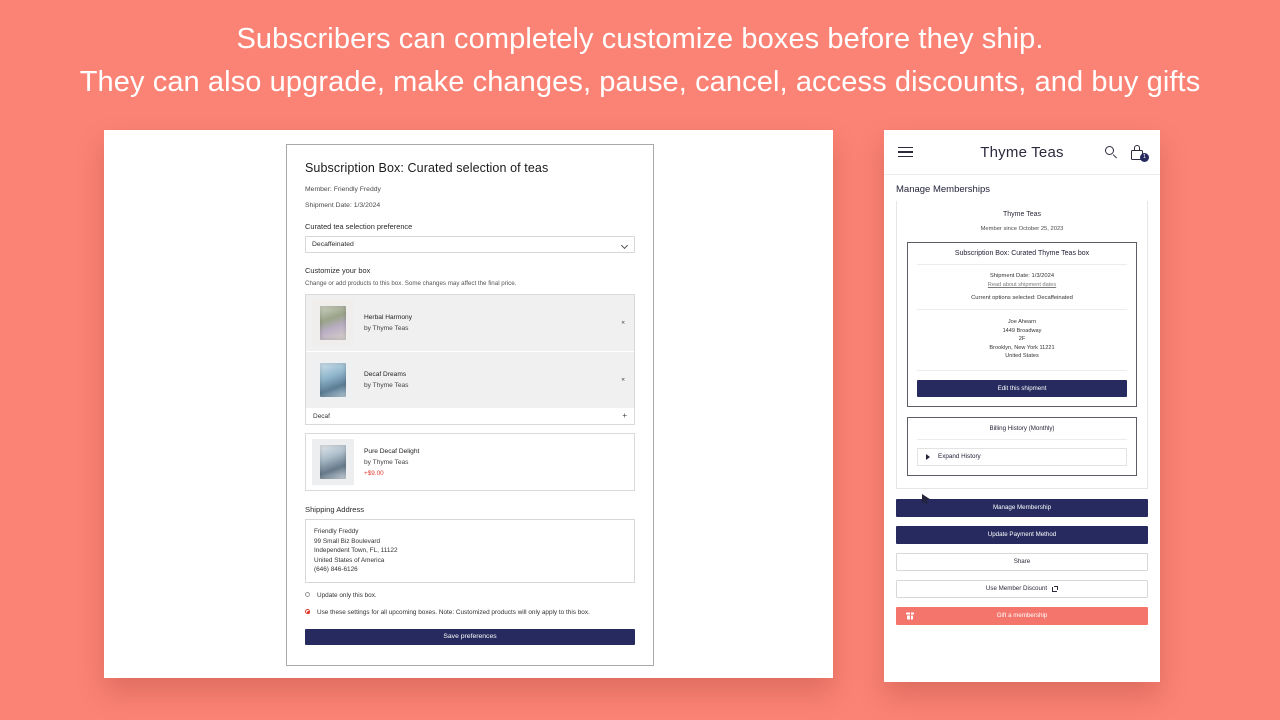  I want to click on billing-history-title: Billing History (Monthly), so click(1022, 432).